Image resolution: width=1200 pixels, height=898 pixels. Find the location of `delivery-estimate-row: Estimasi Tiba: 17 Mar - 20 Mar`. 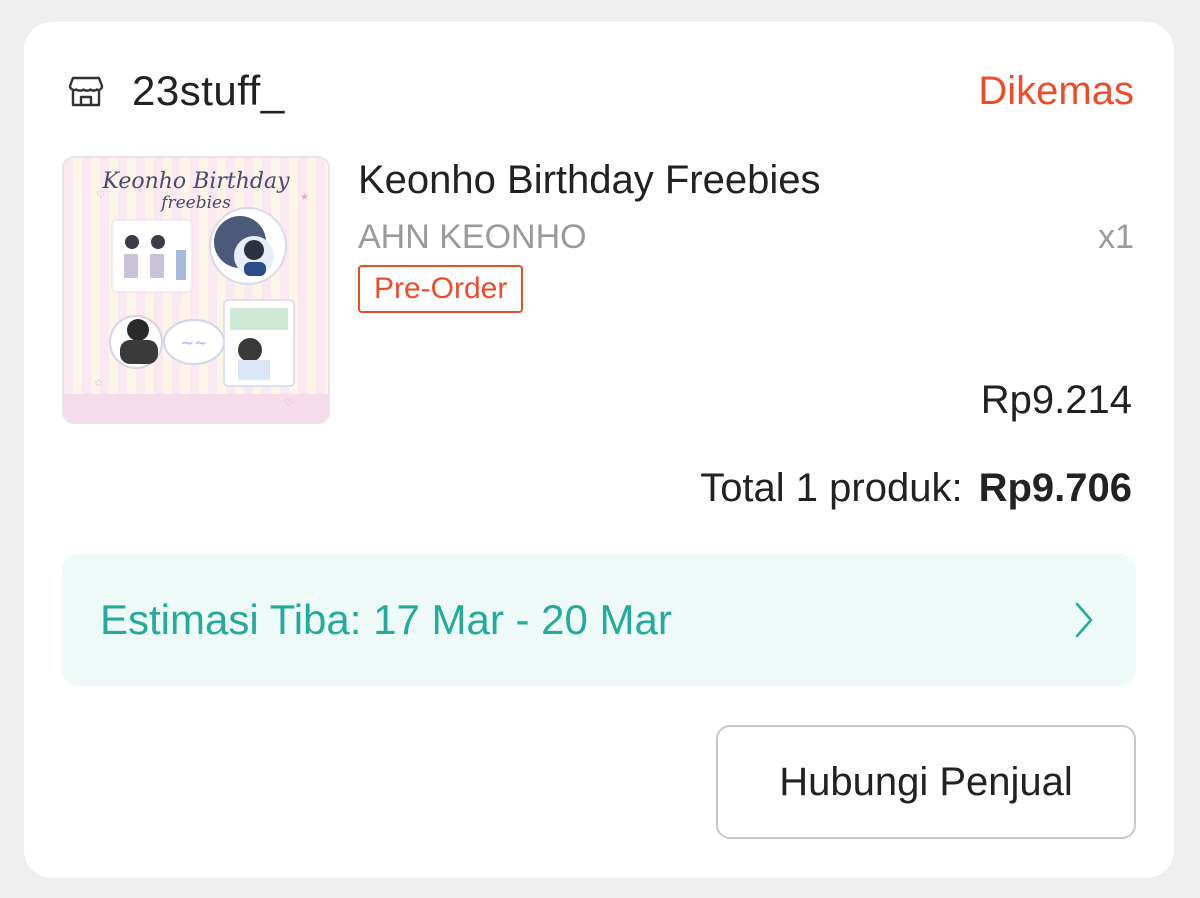

delivery-estimate-row: Estimasi Tiba: 17 Mar - 20 Mar is located at coordinates (599, 620).